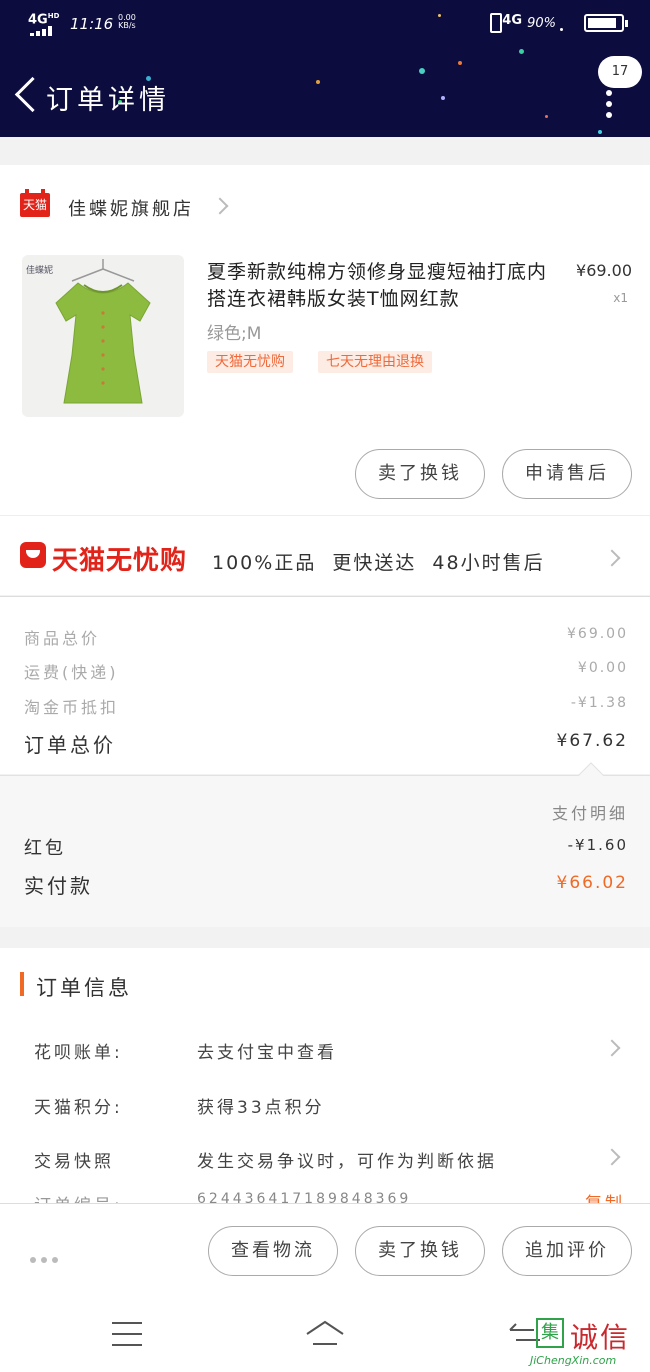 This screenshot has height=1372, width=650. What do you see at coordinates (44, 31) in the screenshot?
I see `signal-icon` at bounding box center [44, 31].